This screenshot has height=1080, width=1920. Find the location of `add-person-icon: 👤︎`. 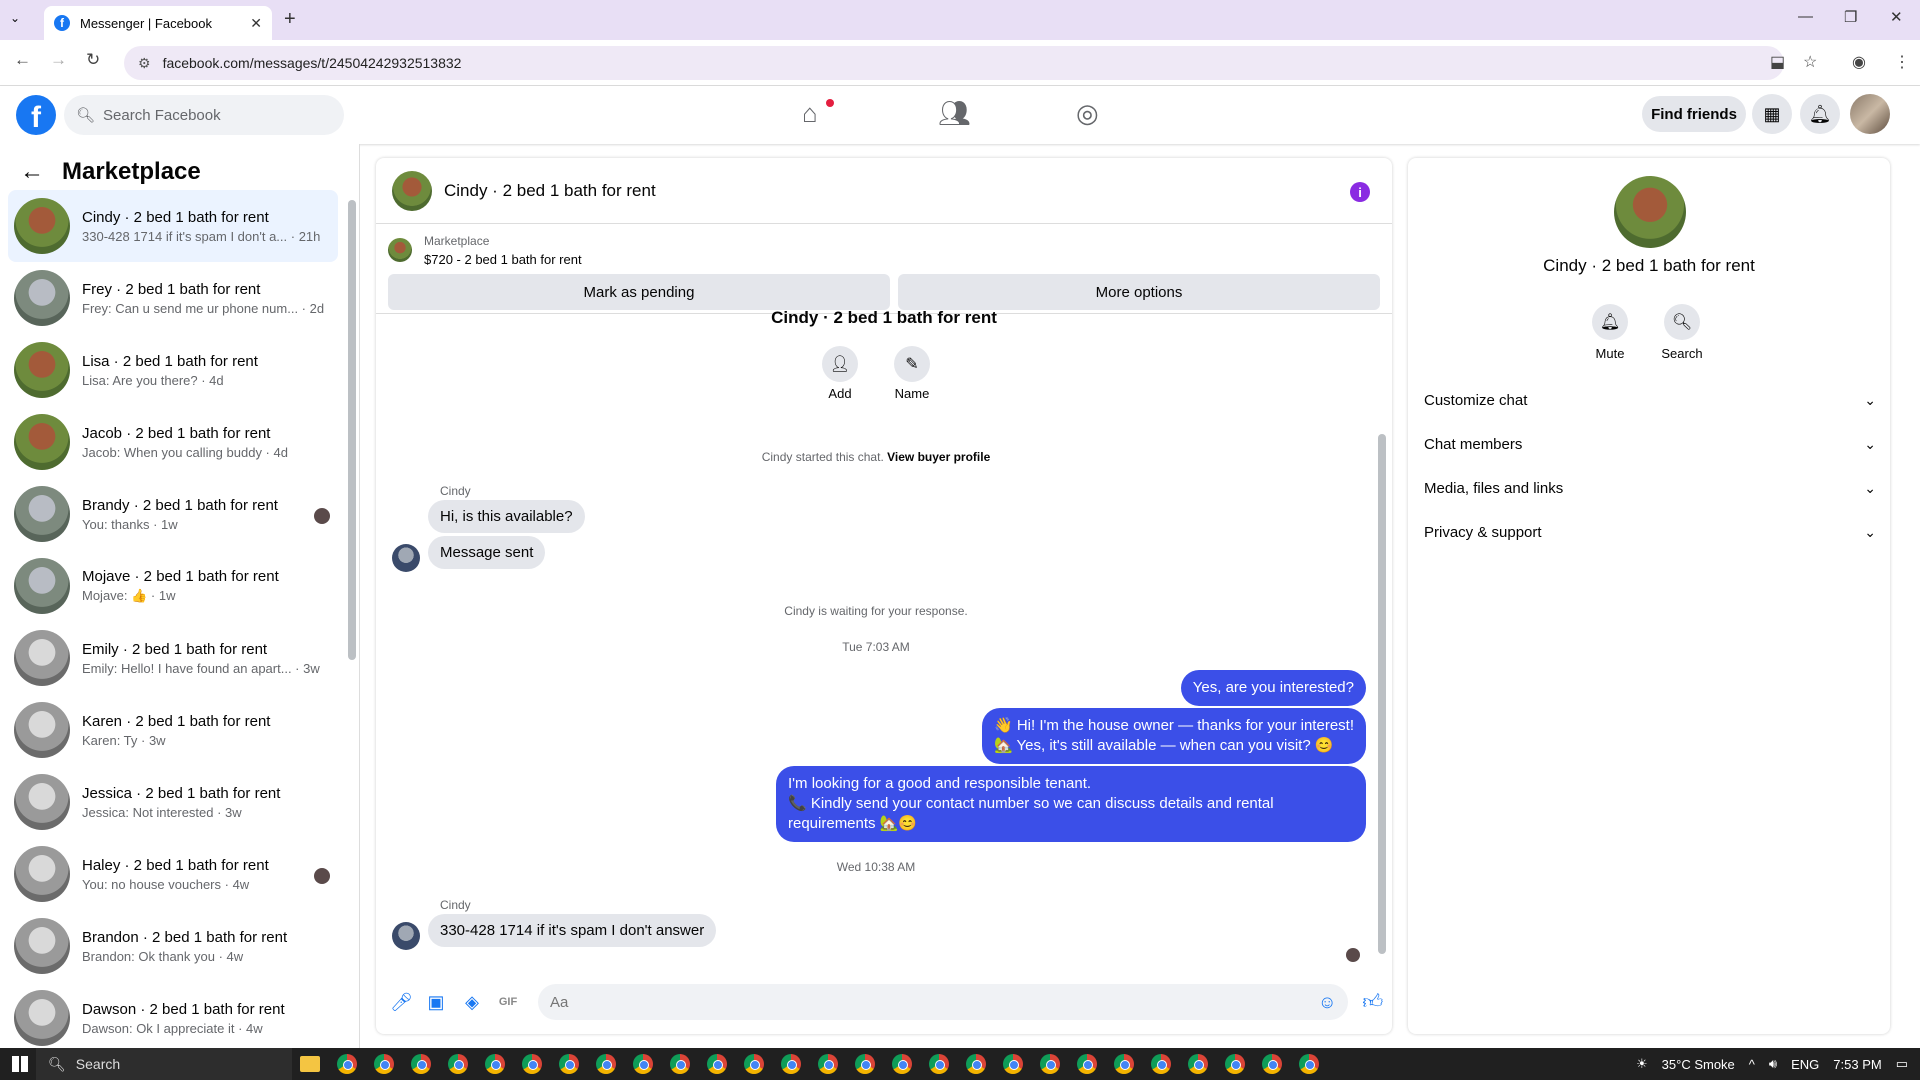

add-person-icon: 👤︎ is located at coordinates (840, 364).